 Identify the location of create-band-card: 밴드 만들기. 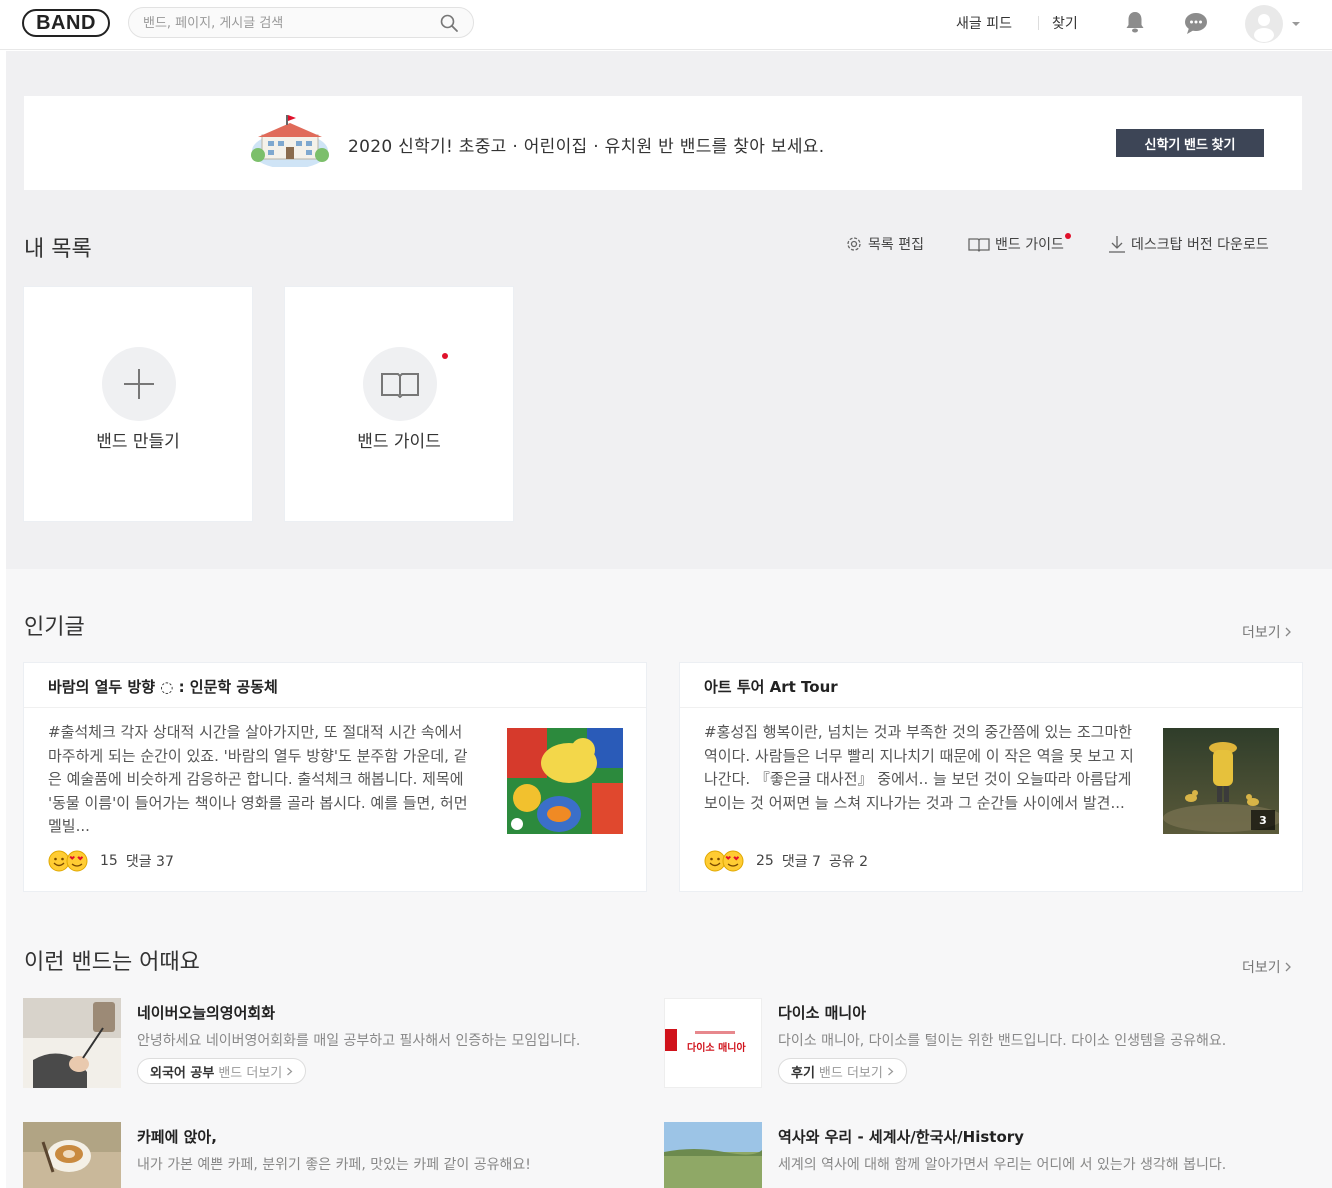
(138, 404).